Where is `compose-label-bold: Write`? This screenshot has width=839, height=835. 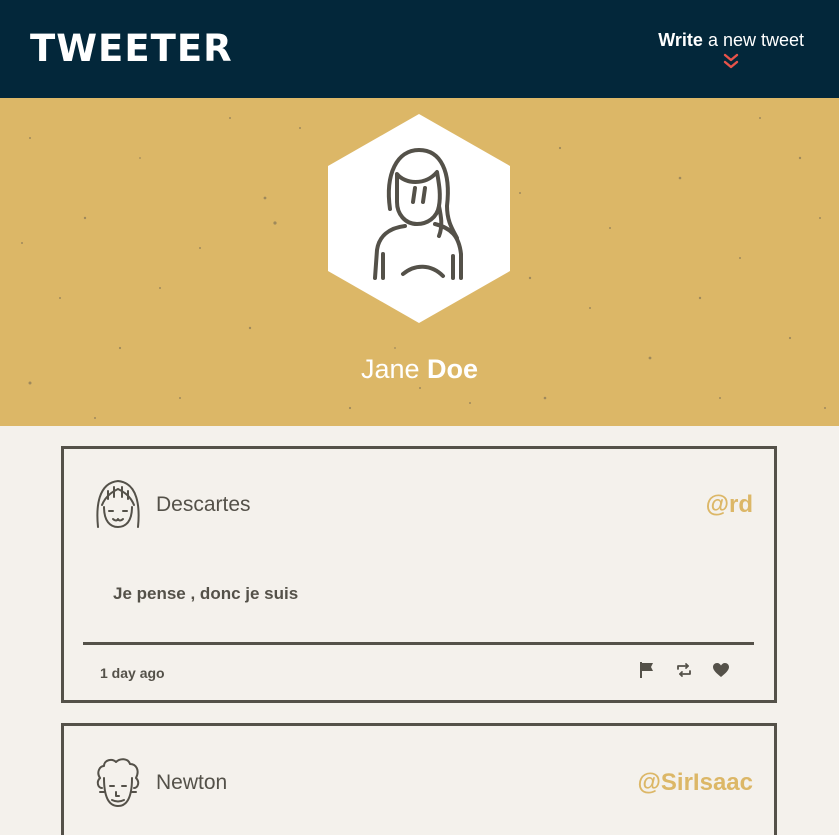 compose-label-bold: Write is located at coordinates (680, 40).